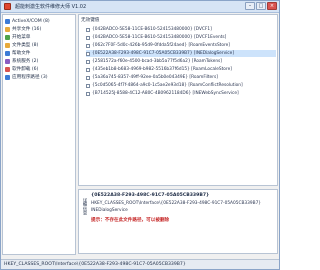  What do you see at coordinates (30, 77) in the screenshot?
I see `tree-item-label: 应用程序路径 (3)` at bounding box center [30, 77].